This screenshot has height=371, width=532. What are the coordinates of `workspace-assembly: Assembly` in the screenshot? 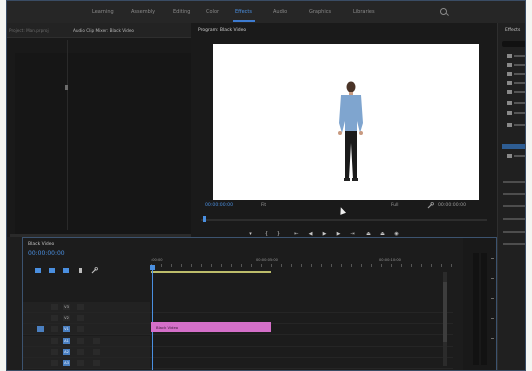 It's located at (143, 12).